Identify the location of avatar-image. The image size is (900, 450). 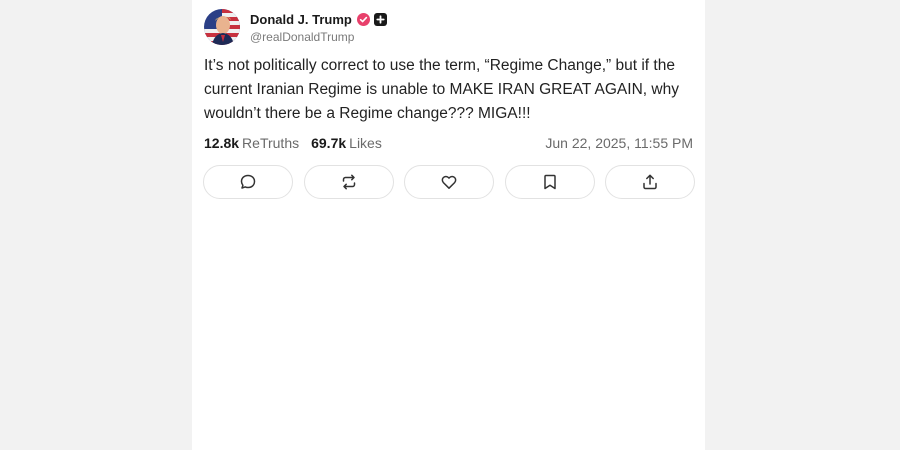
(222, 27).